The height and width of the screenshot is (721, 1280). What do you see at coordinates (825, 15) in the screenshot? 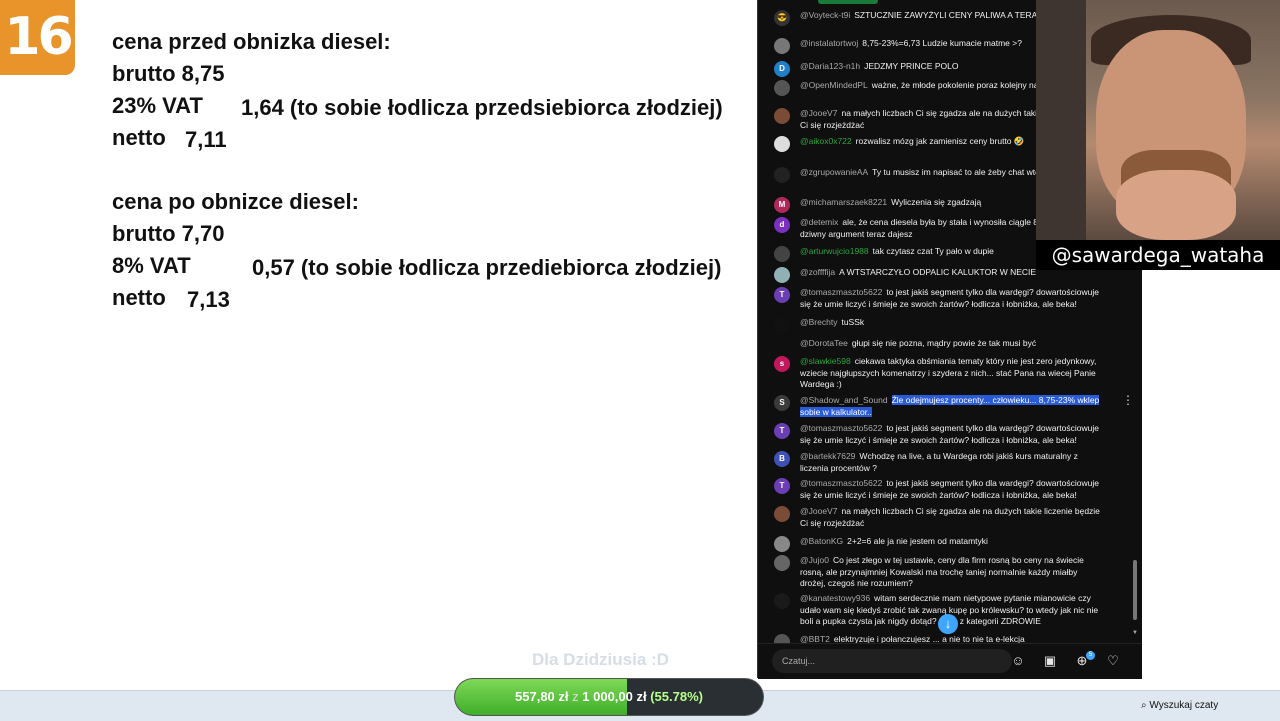
I see `chat-username: @Voyteck-t9i` at bounding box center [825, 15].